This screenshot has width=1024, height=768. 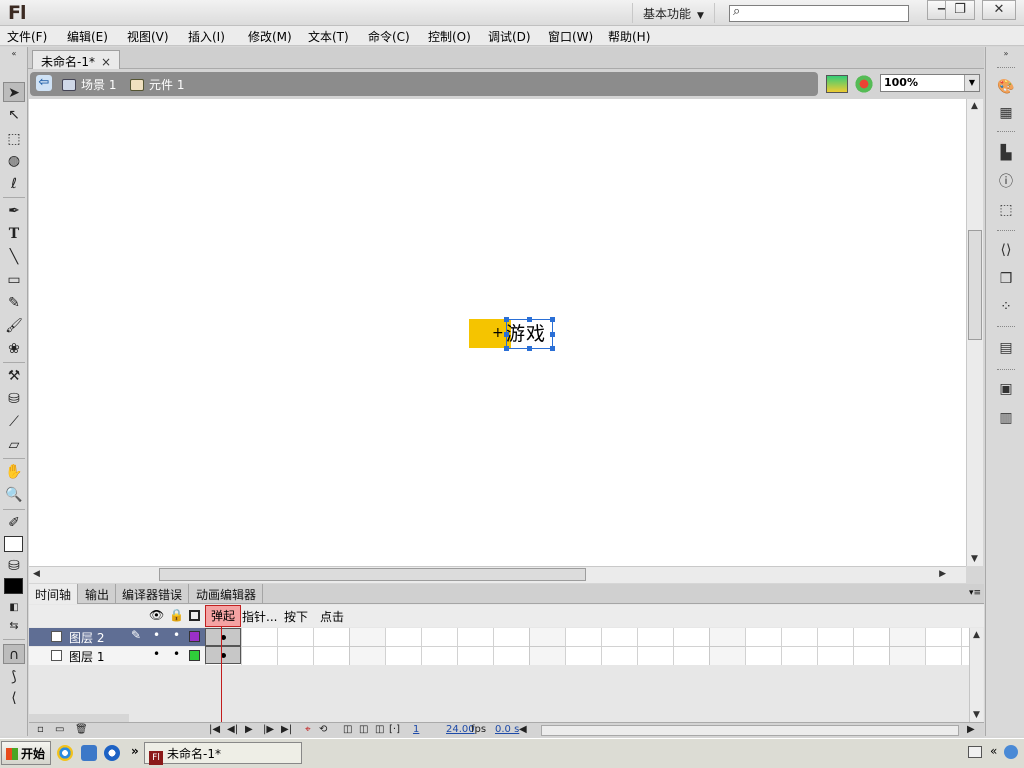 What do you see at coordinates (232, 729) in the screenshot?
I see `step-back-icon: ◀|` at bounding box center [232, 729].